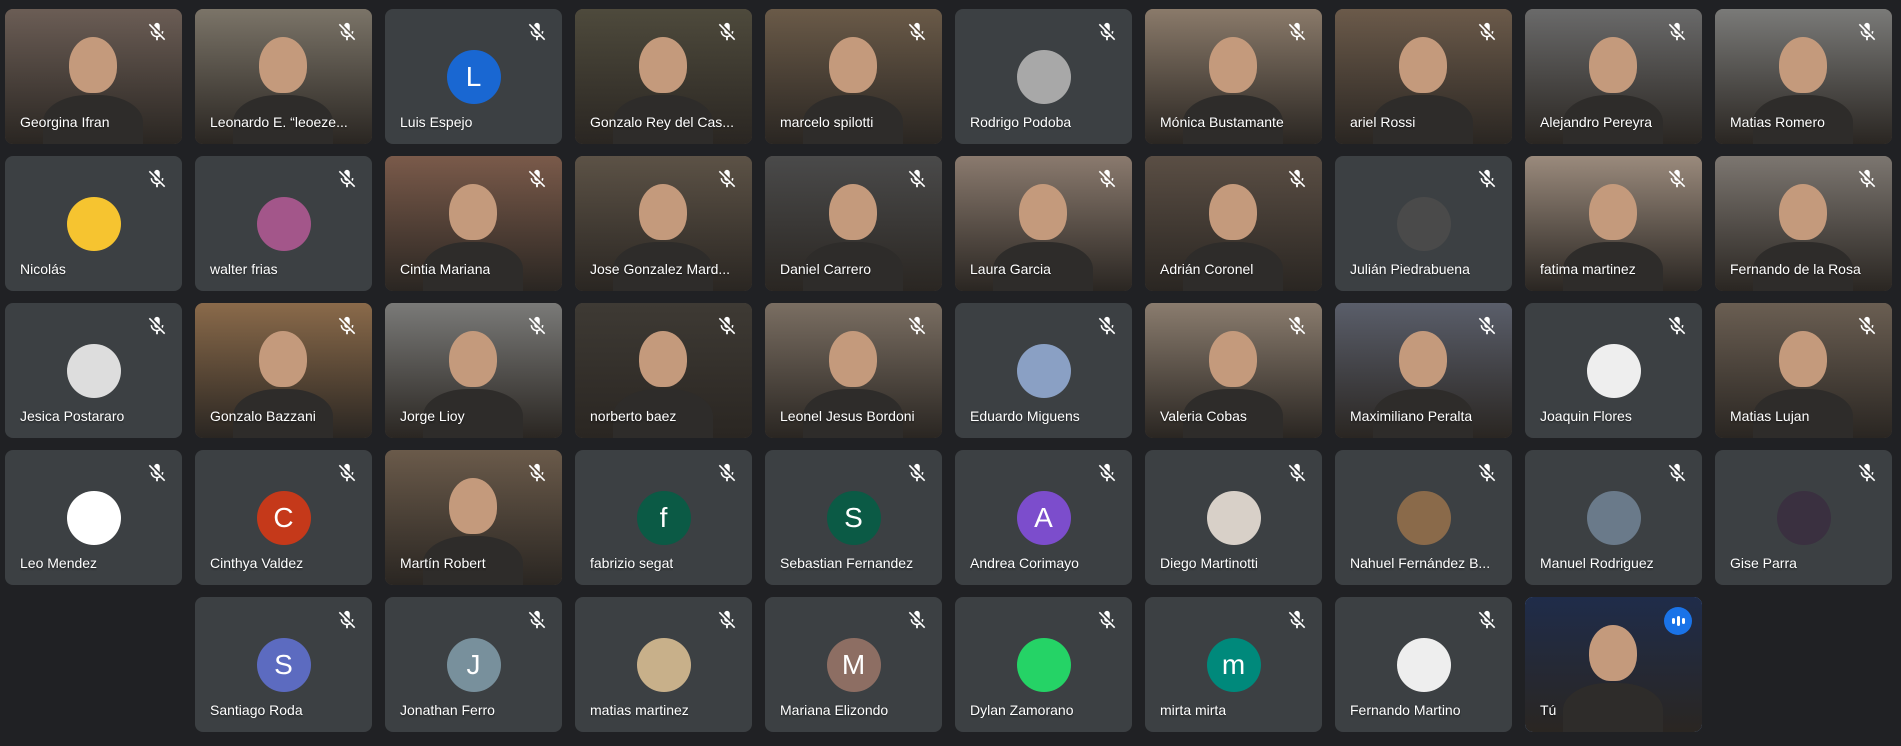  What do you see at coordinates (1010, 269) in the screenshot?
I see `participant-name: Laura Garcia` at bounding box center [1010, 269].